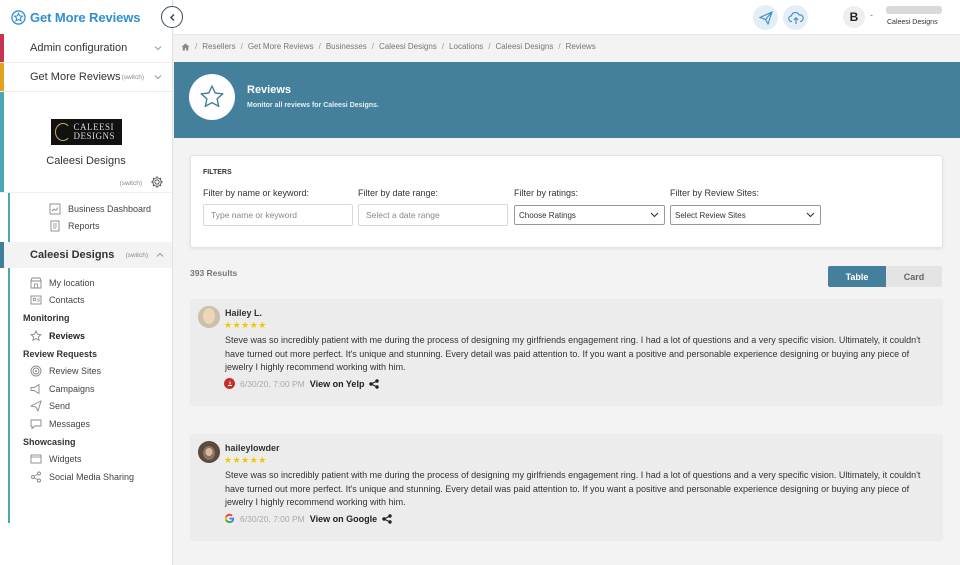 Image resolution: width=960 pixels, height=565 pixels. I want to click on breadcrumb-resellers: Resellers, so click(218, 46).